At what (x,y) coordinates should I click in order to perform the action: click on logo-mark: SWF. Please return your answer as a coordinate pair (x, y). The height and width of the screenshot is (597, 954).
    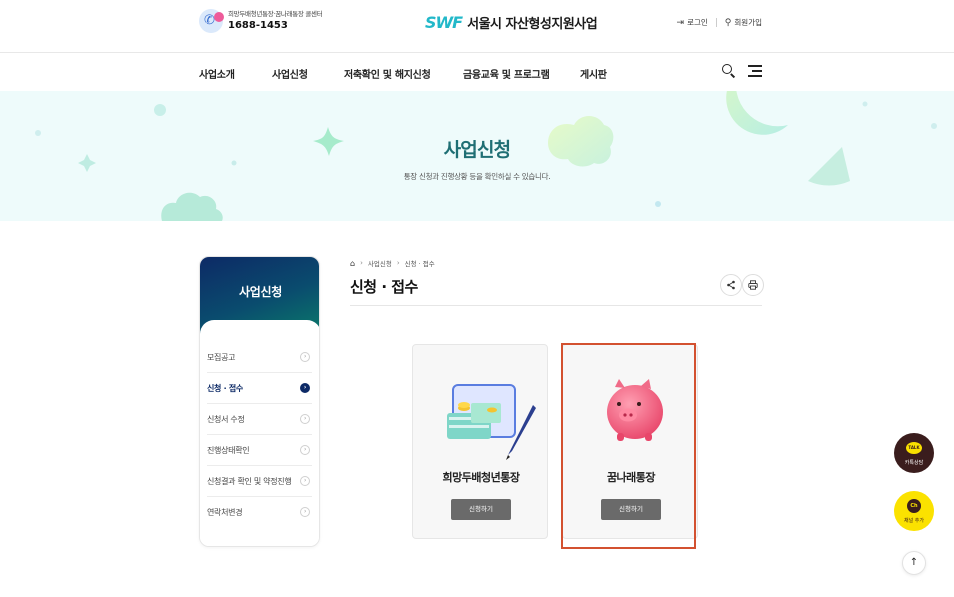
    Looking at the image, I should click on (444, 22).